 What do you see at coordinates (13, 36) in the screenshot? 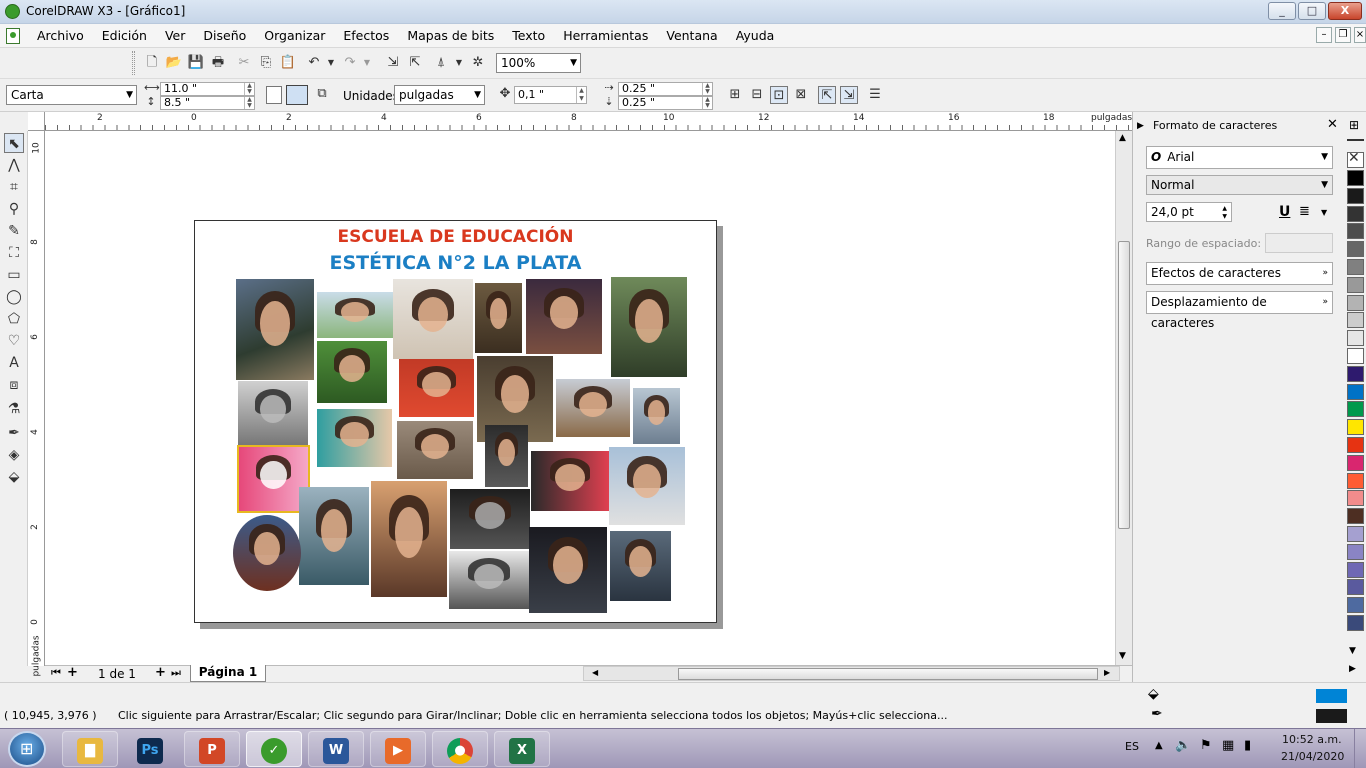
I see `document-icon` at bounding box center [13, 36].